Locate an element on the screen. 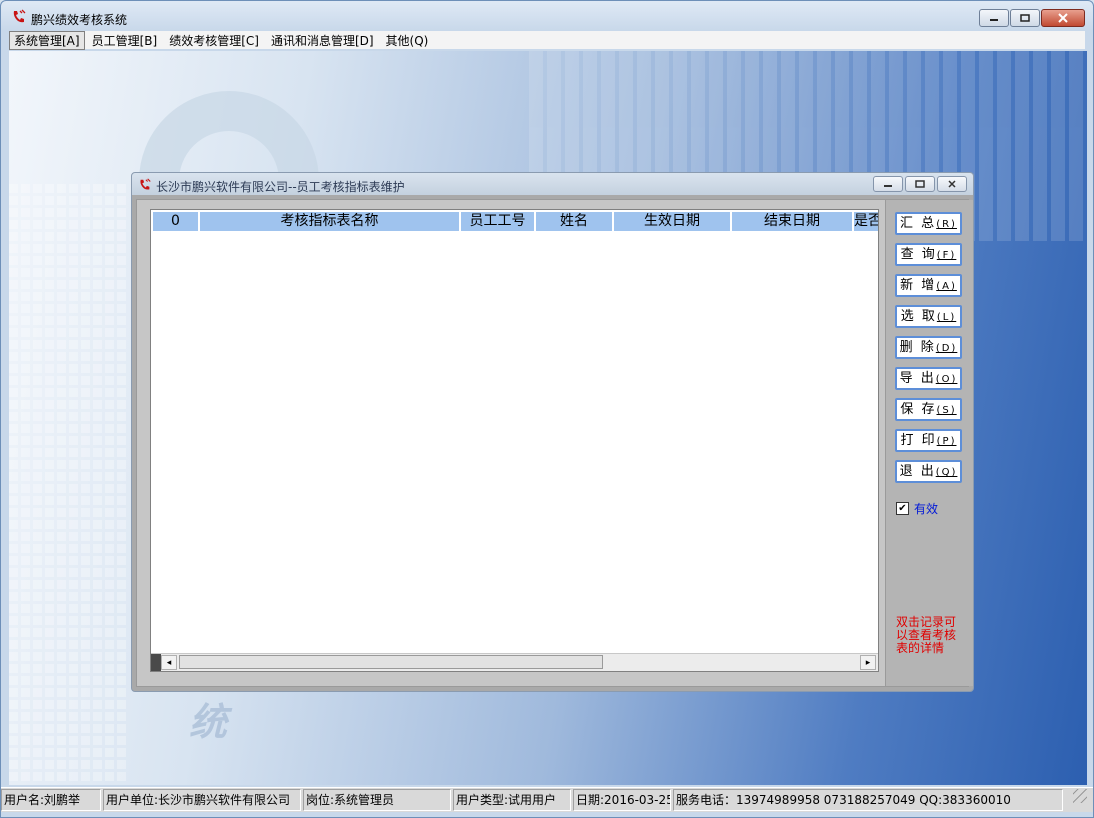 This screenshot has width=1094, height=818. child-title-bar: 长沙市鹏兴软件有限公司--员工考核指标表维护 is located at coordinates (552, 185).